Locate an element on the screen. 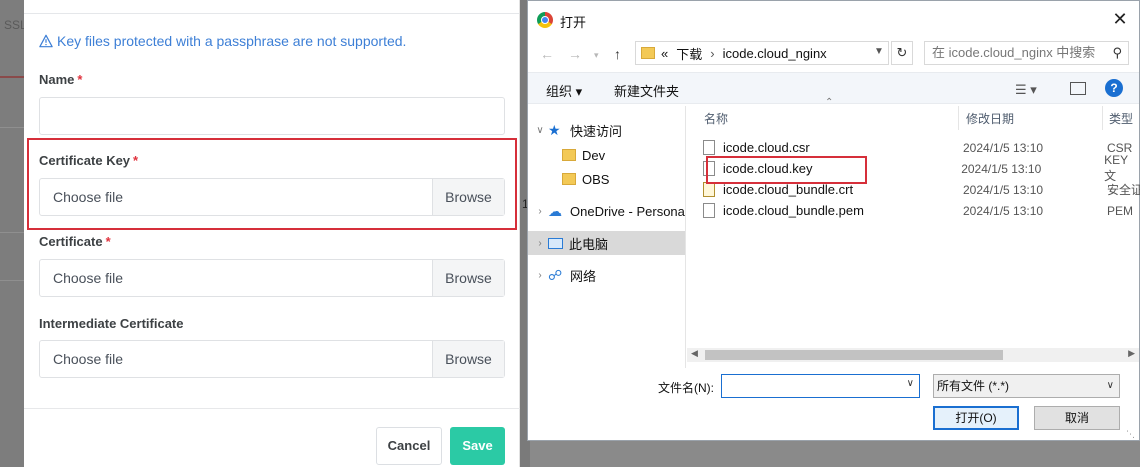 This screenshot has width=1140, height=467. file-name: icode.cloud_bundle.crt is located at coordinates (788, 189).